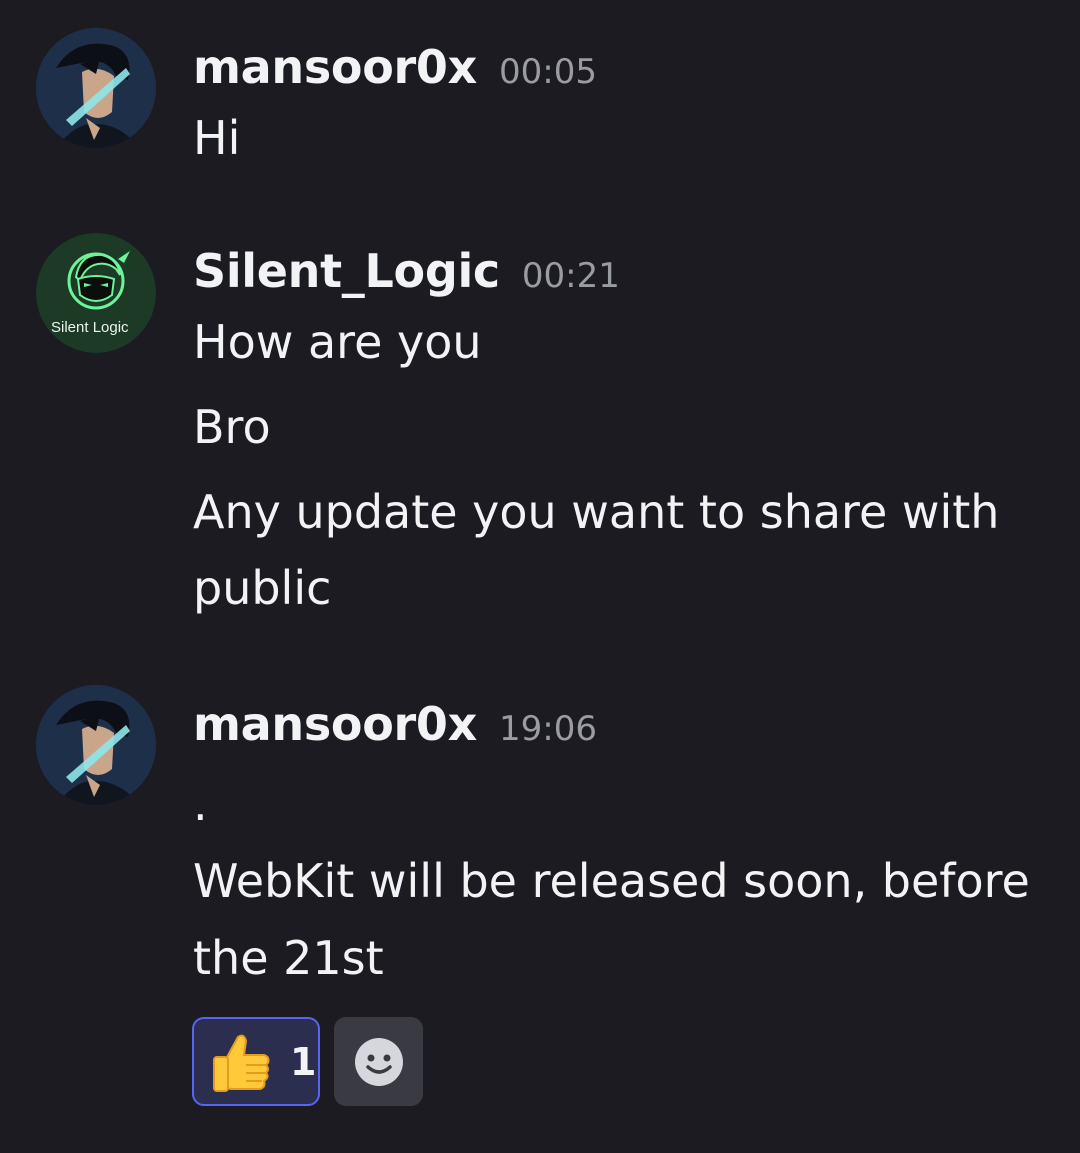 This screenshot has width=1080, height=1153. What do you see at coordinates (346, 271) in the screenshot?
I see `username: Silent_Logic` at bounding box center [346, 271].